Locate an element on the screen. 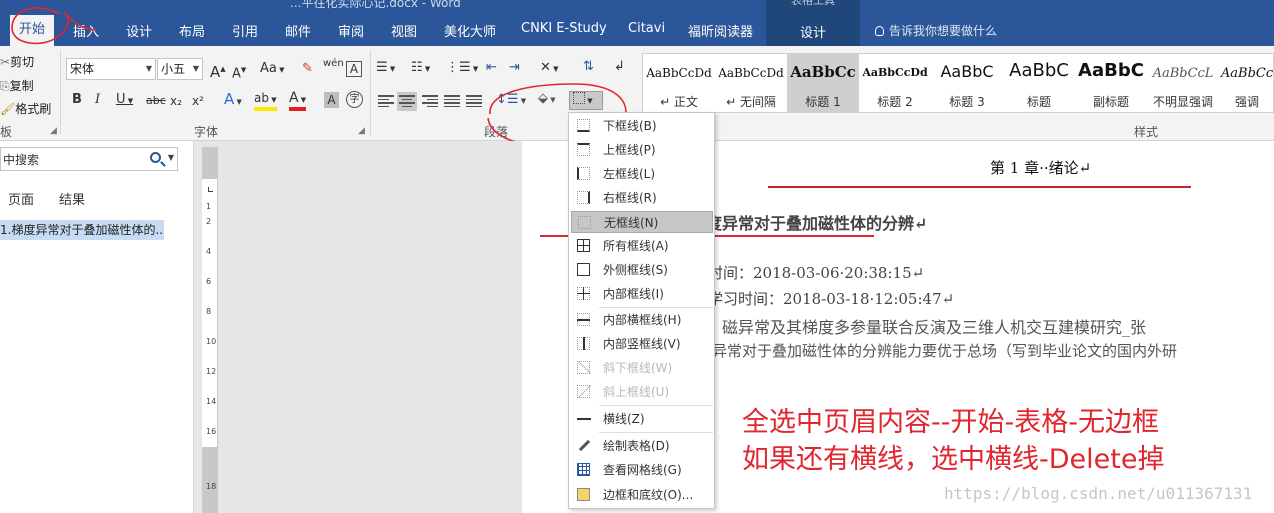  style-normal: AaBbCcDd ↵ 正文 is located at coordinates (679, 83).